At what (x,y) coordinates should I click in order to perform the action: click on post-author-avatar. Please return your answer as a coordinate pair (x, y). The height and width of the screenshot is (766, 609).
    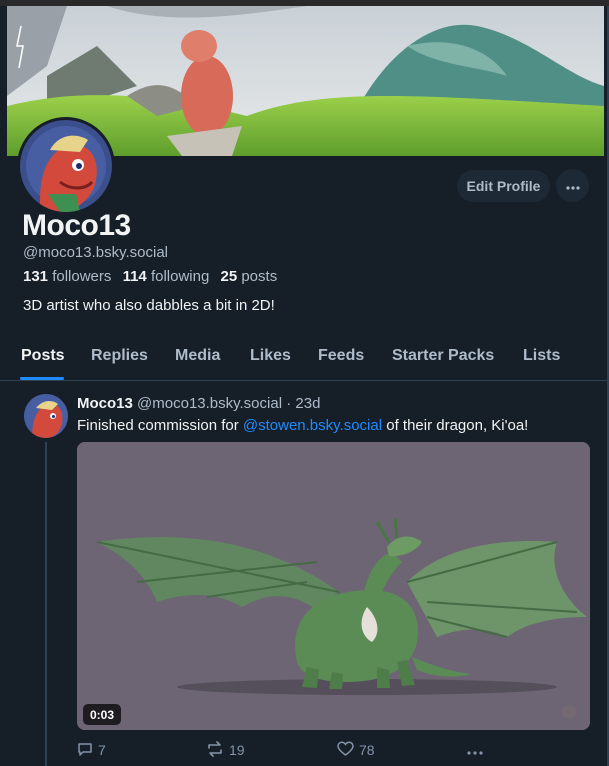
    Looking at the image, I should click on (46, 416).